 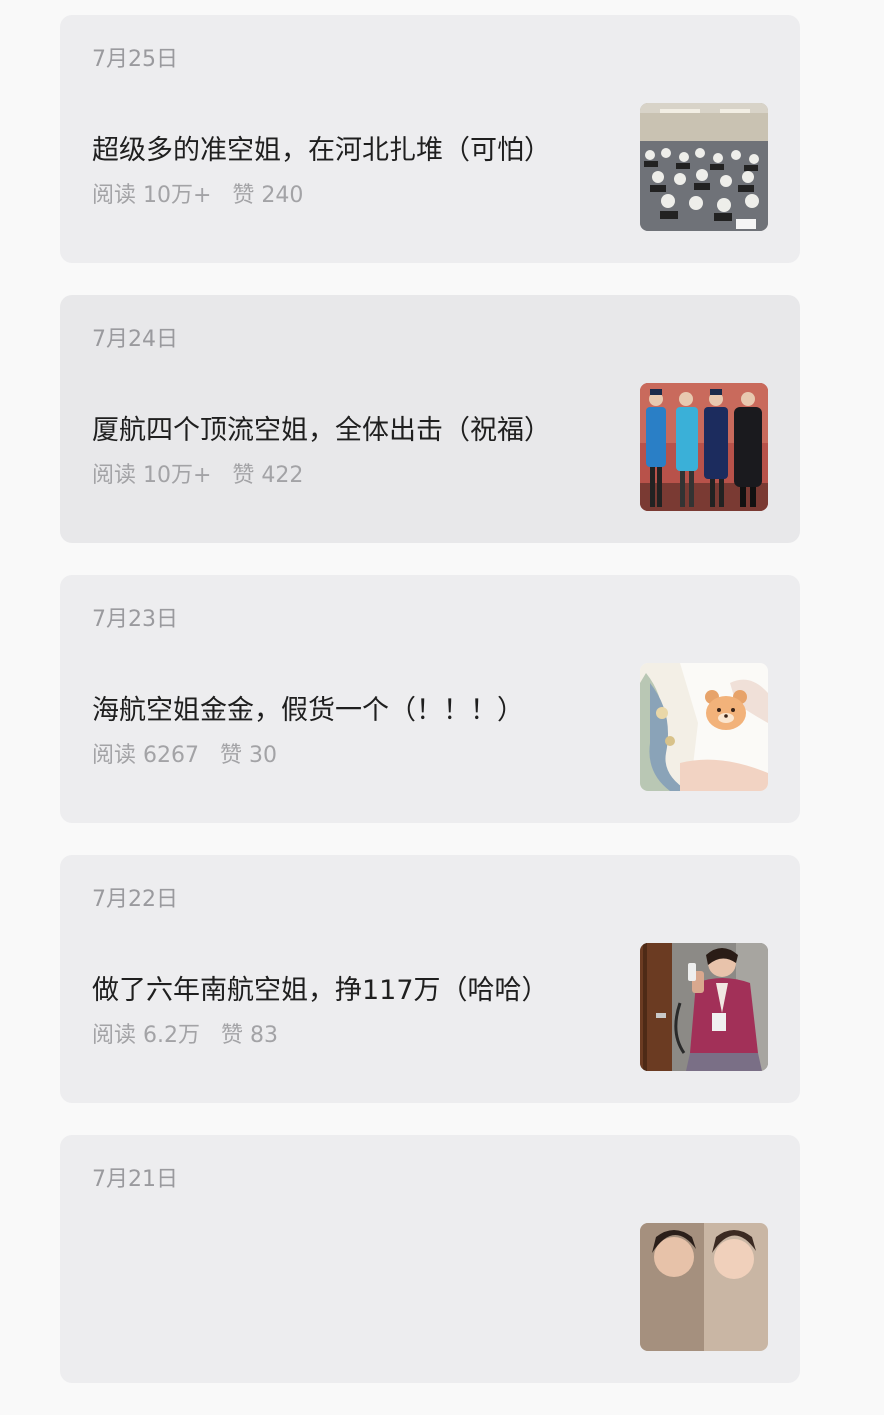 I want to click on read-count: 阅读 6267, so click(x=145, y=755).